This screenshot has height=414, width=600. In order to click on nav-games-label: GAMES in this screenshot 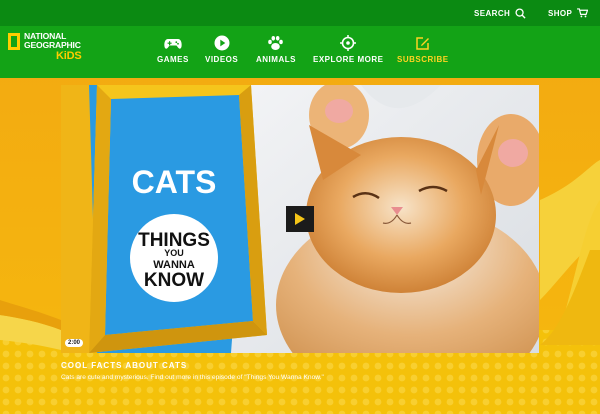, I will do `click(173, 59)`.